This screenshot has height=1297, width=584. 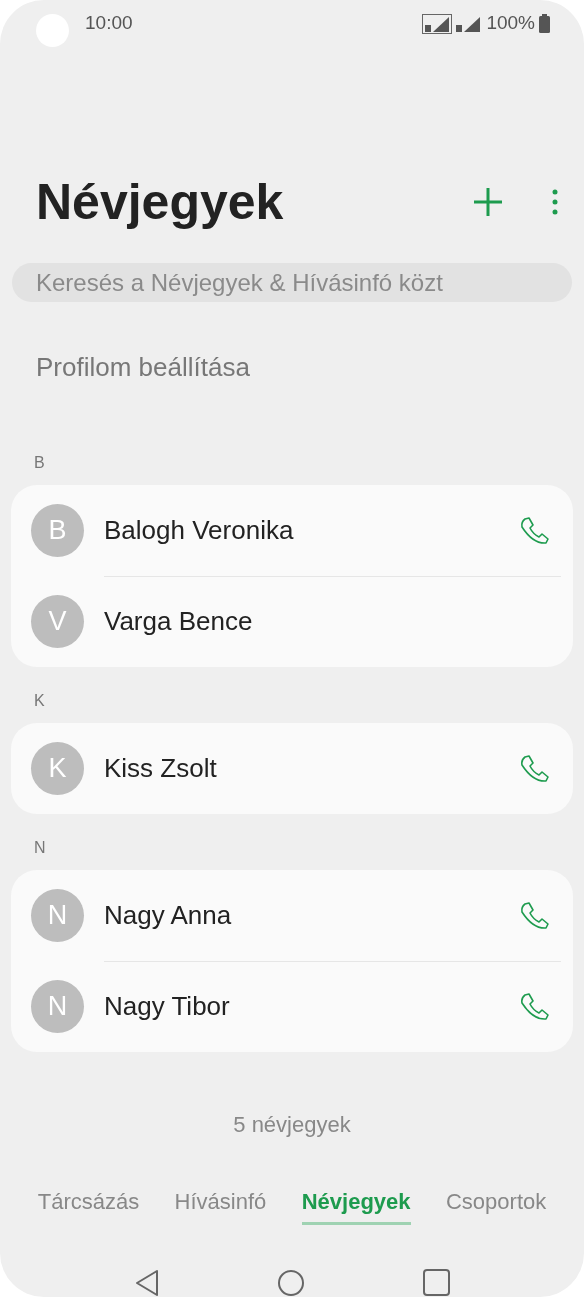 I want to click on battery-icon, so click(x=544, y=23).